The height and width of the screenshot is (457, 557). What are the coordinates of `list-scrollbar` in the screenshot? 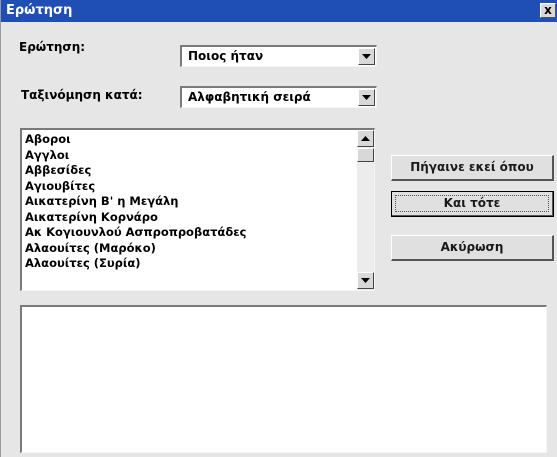 It's located at (365, 210).